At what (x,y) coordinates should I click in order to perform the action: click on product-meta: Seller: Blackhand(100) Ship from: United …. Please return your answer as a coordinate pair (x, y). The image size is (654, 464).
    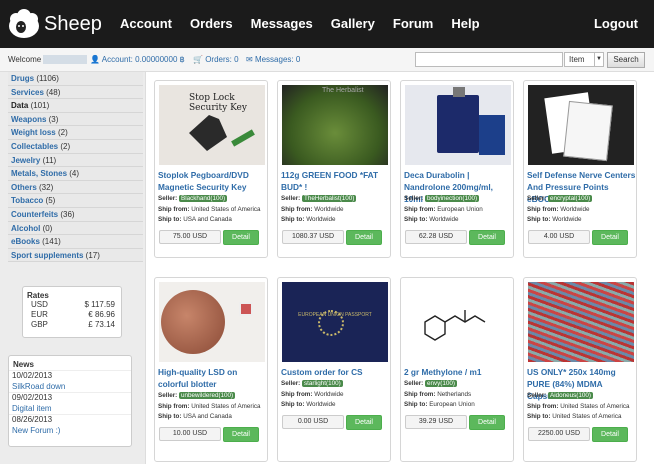
    Looking at the image, I should click on (209, 210).